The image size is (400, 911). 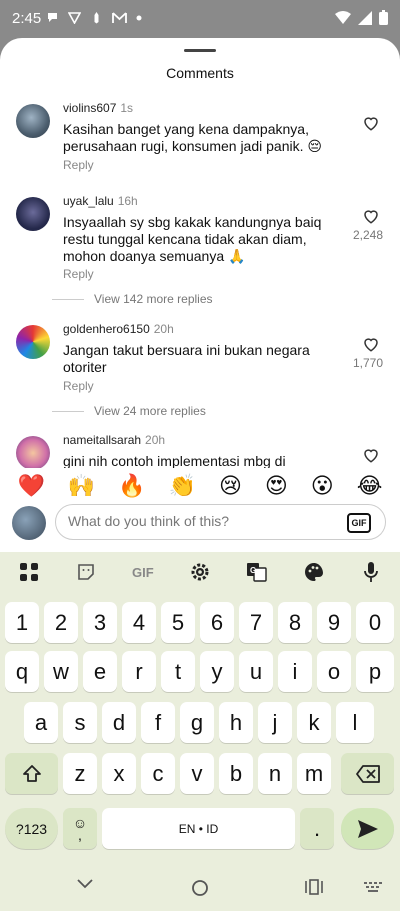 What do you see at coordinates (375, 622) in the screenshot?
I see `key-0: 0` at bounding box center [375, 622].